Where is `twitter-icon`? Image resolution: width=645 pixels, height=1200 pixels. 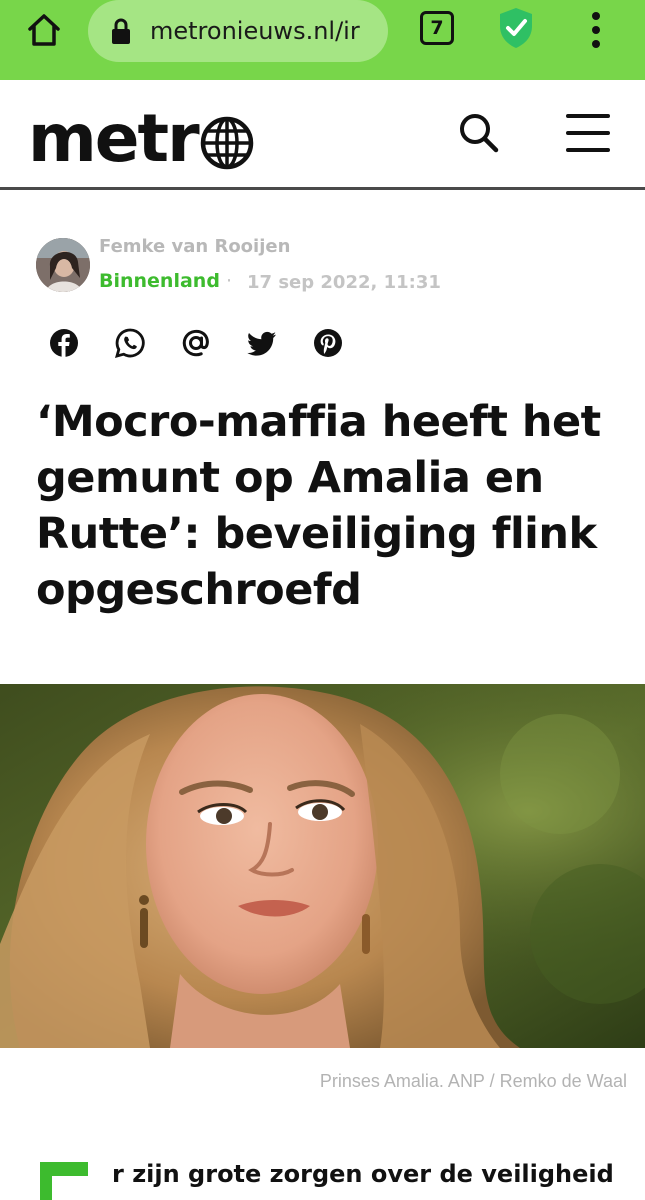
twitter-icon is located at coordinates (262, 343).